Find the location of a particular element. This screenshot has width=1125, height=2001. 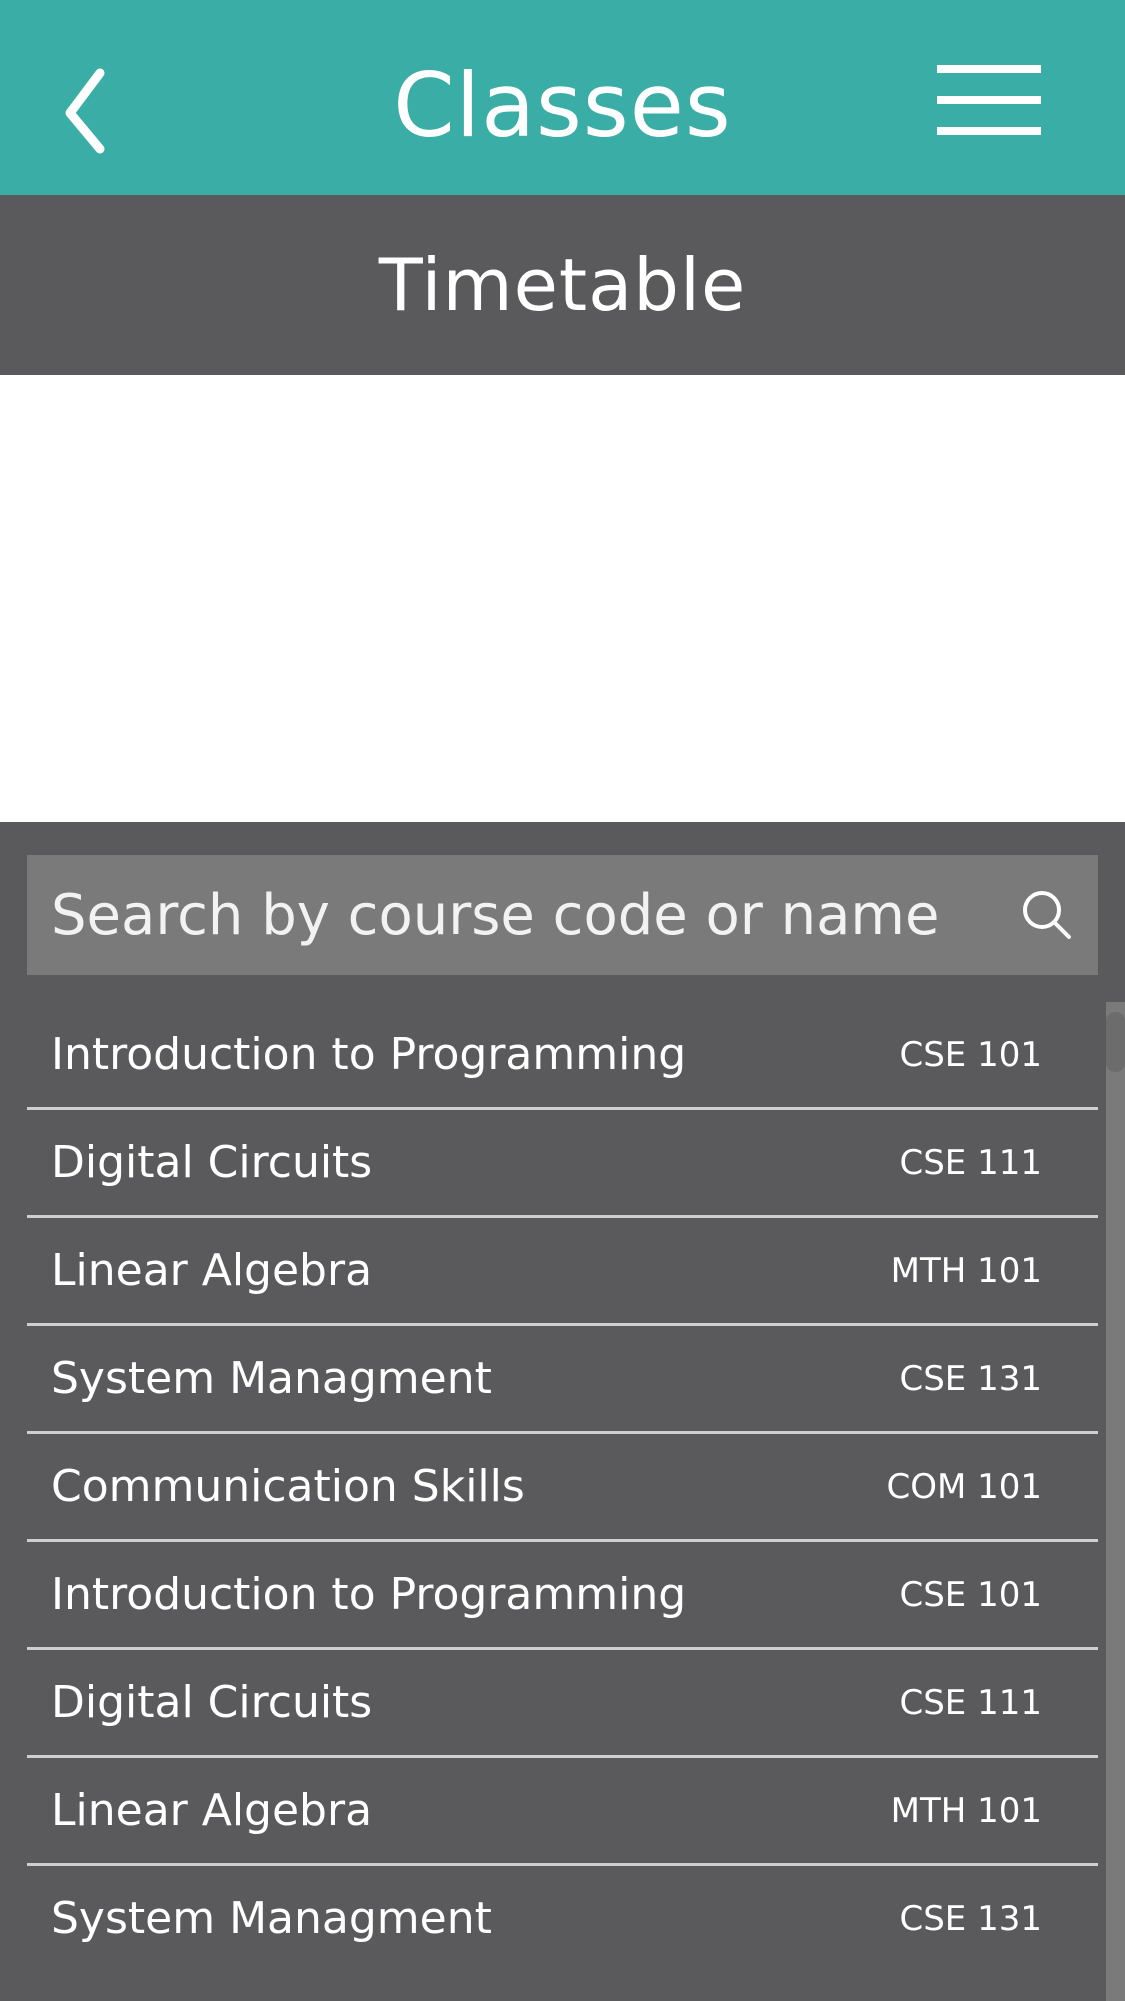

scrollbar-thumb is located at coordinates (1115, 1042).